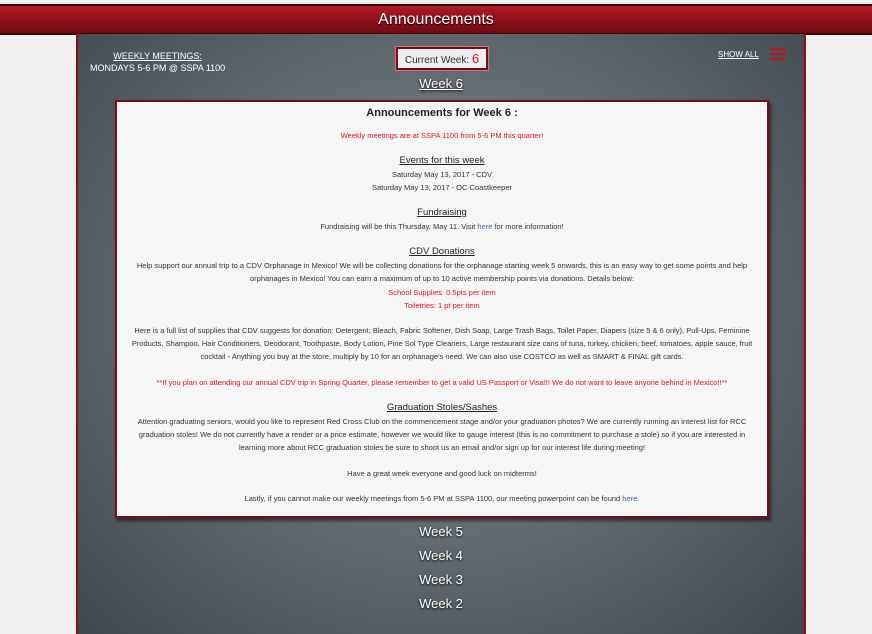  Describe the element at coordinates (475, 58) in the screenshot. I see `current-week-value: 6` at that location.